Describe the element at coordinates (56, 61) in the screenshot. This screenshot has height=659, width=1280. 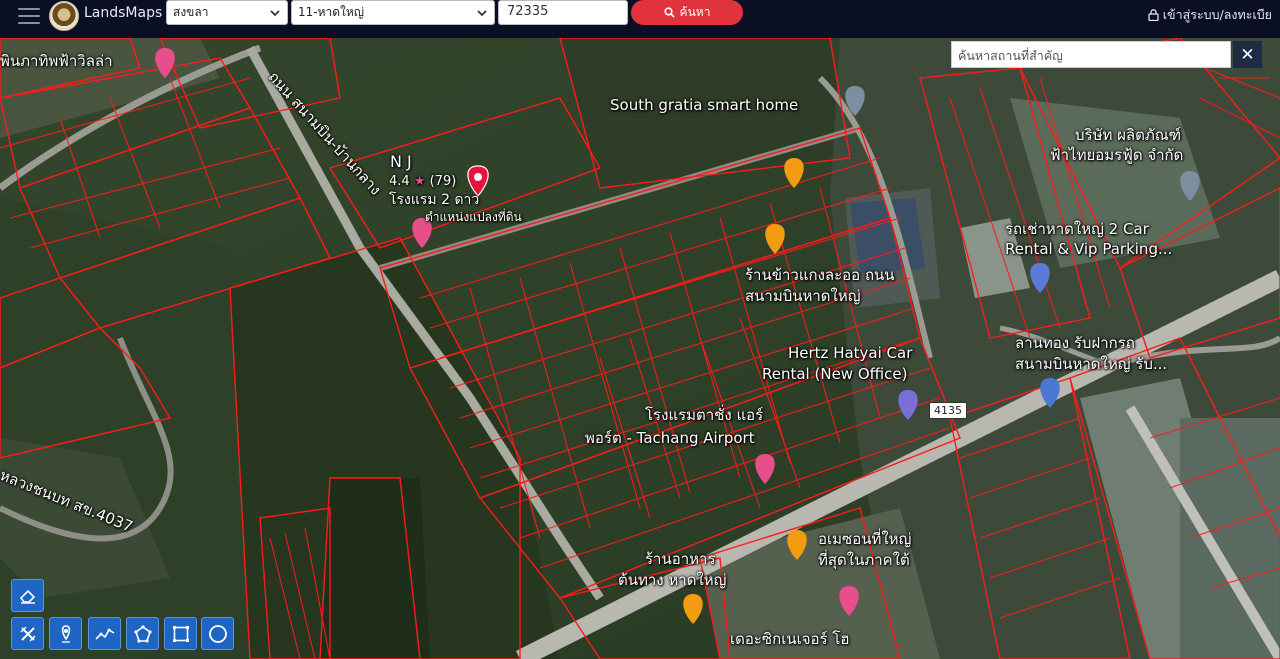
I see `label-resort: พินภาทิพฟ้าวิลล่า` at that location.